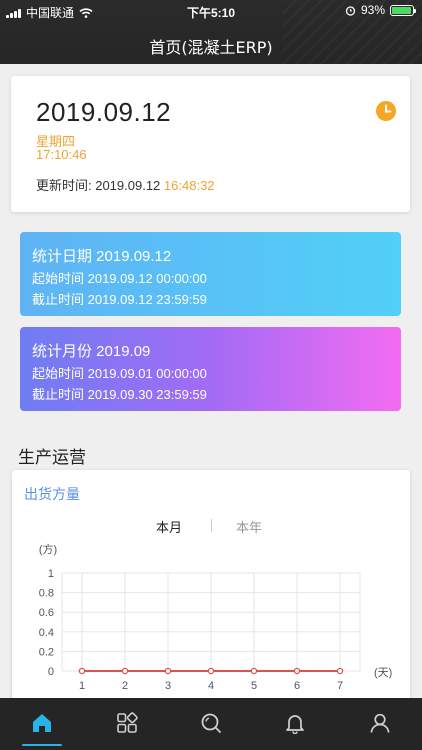  I want to click on y-tick-label: 0.2, so click(46, 652).